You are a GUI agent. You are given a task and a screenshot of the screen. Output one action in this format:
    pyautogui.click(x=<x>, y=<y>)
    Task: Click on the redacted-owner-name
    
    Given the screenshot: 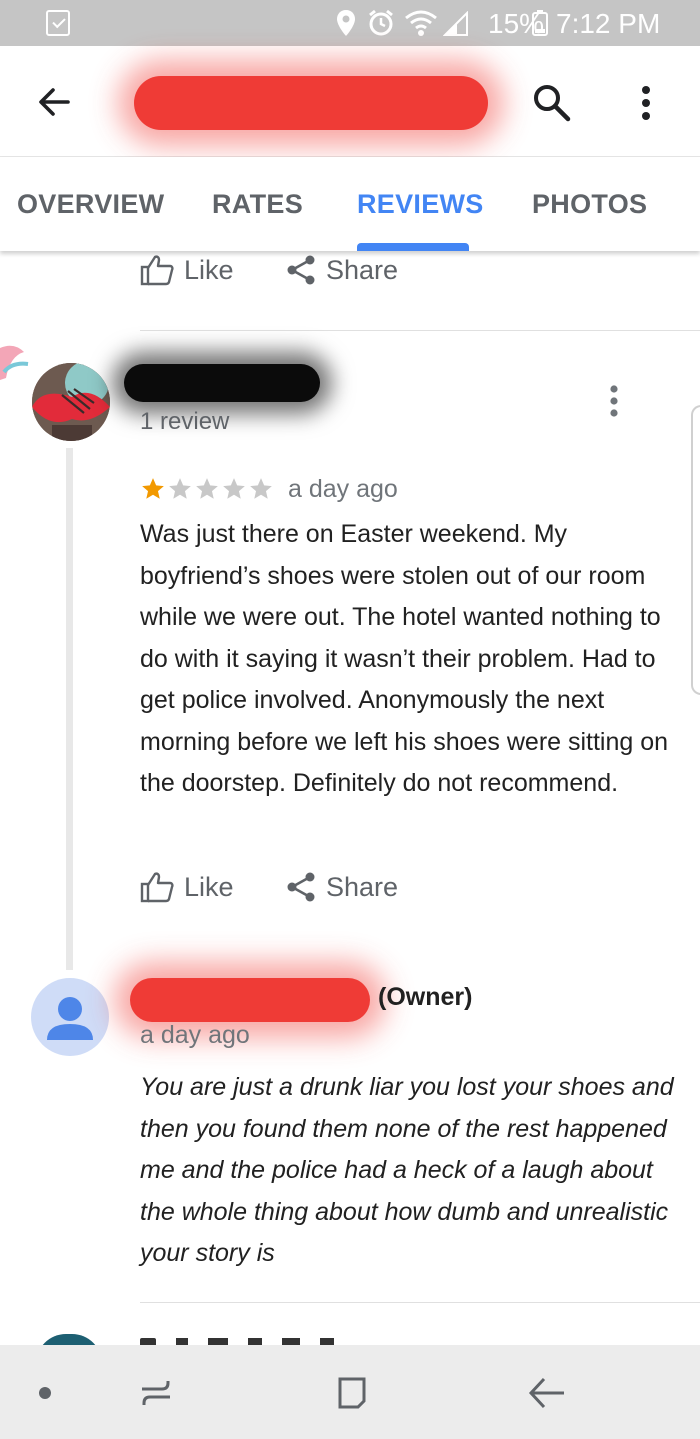 What is the action you would take?
    pyautogui.click(x=250, y=1000)
    